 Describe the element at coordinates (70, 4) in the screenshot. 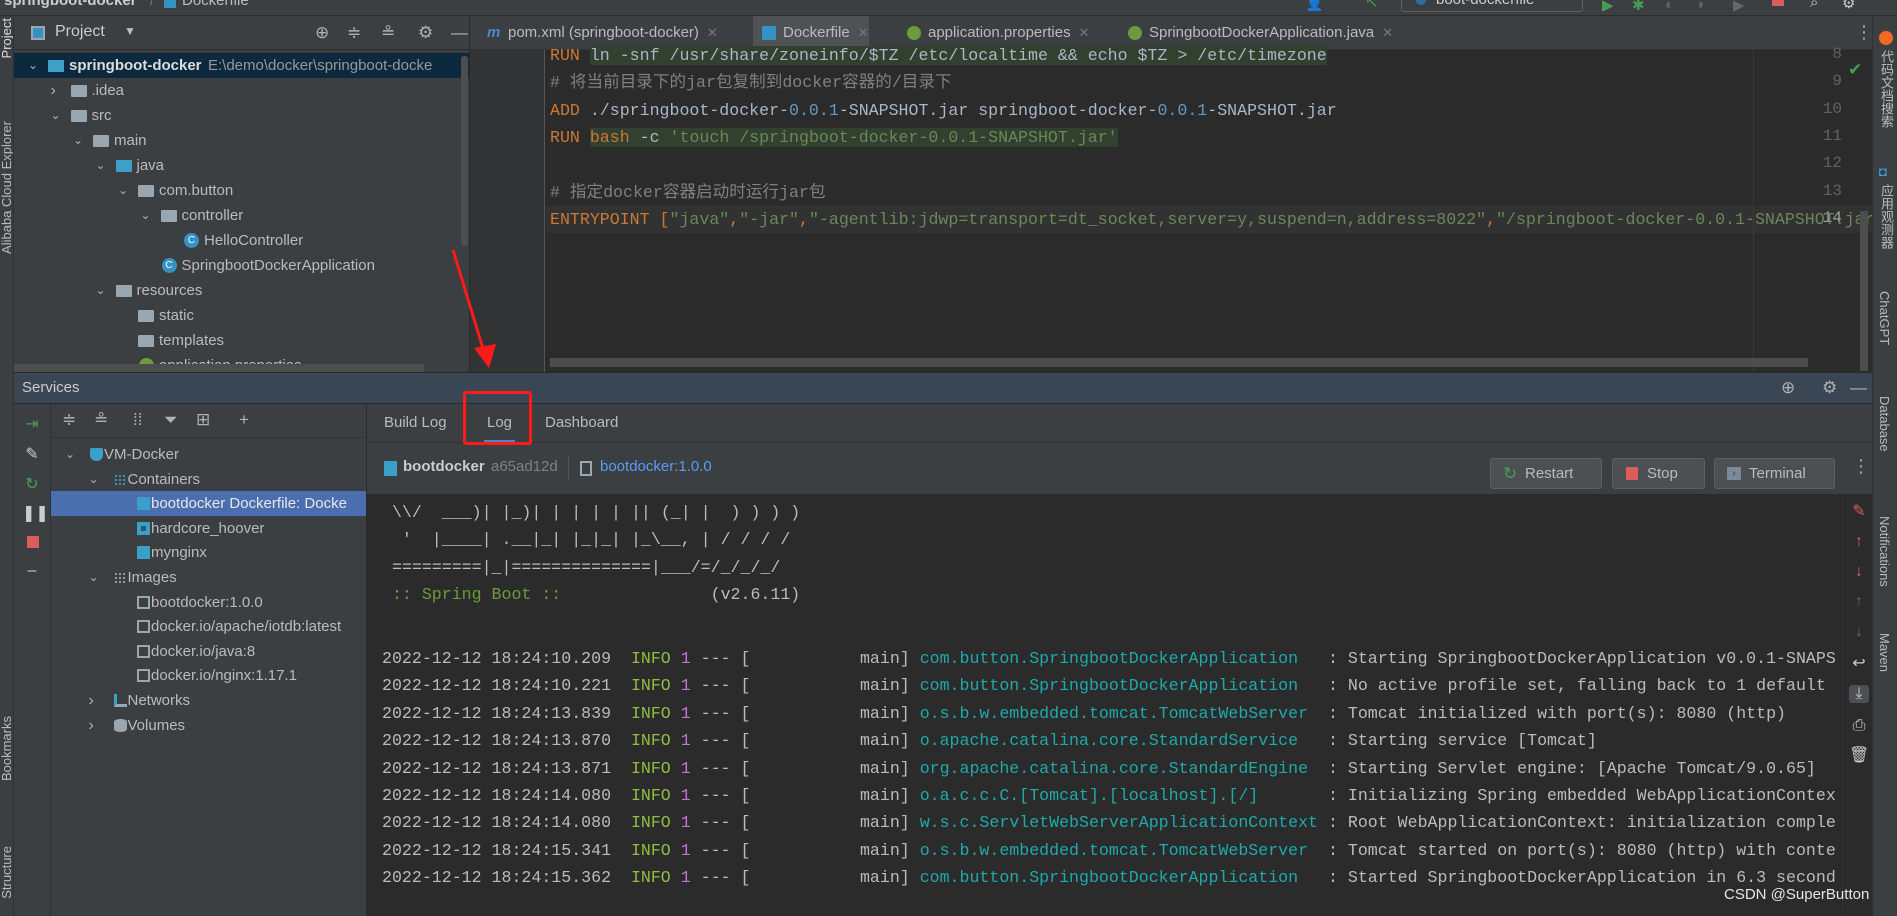

I see `breadcrumb-project: springboot-docker` at that location.